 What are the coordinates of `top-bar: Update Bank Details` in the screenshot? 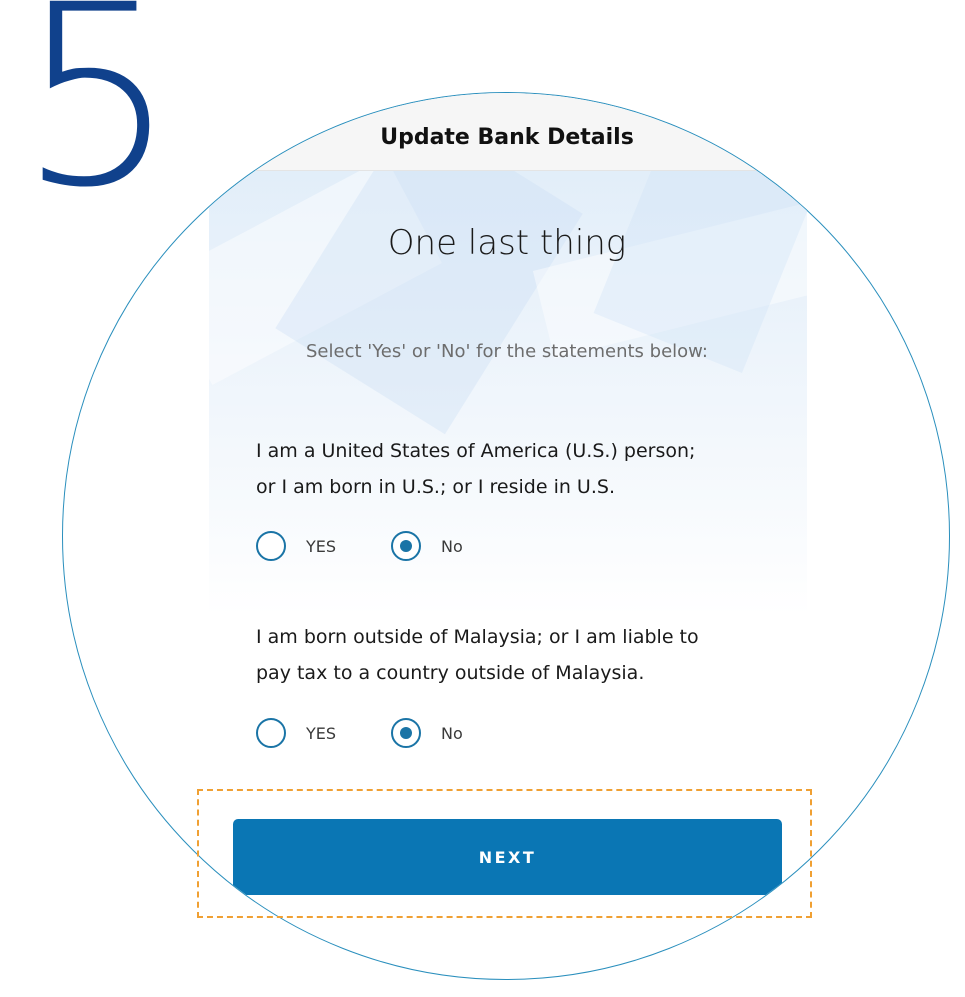 It's located at (506, 132).